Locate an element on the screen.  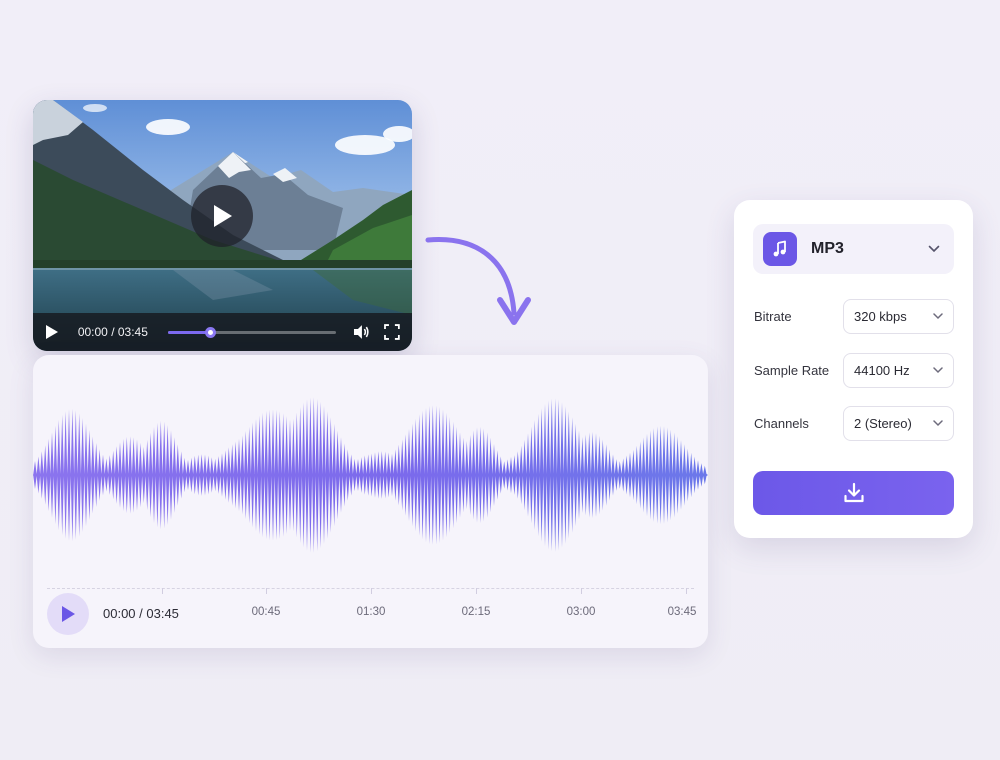
channels-value: 2 (Stereo) is located at coordinates (883, 423).